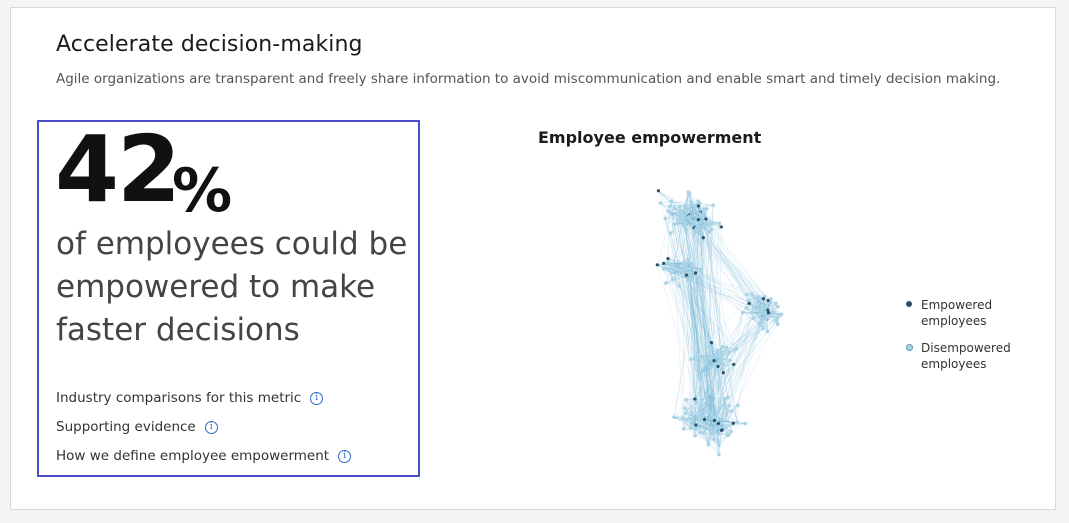  Describe the element at coordinates (958, 356) in the screenshot. I see `legend-item-disempowered: Disempowered employees` at that location.